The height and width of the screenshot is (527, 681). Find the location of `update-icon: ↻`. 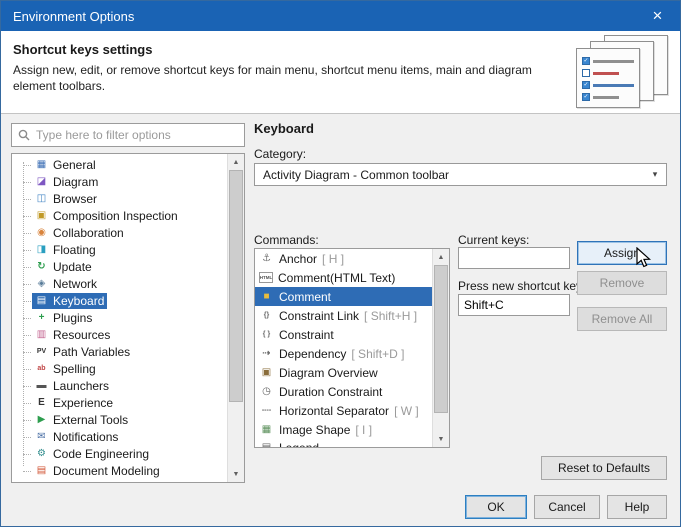

update-icon: ↻ is located at coordinates (41, 266).